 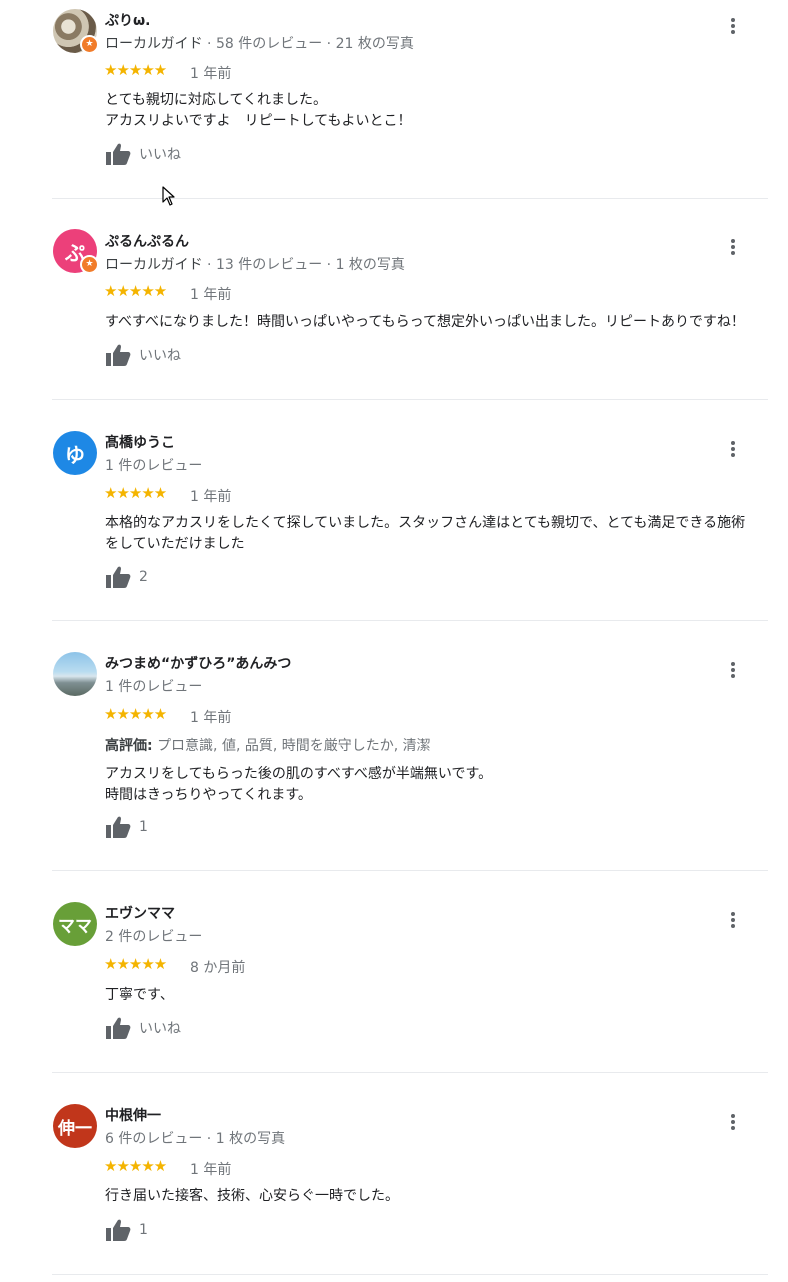 What do you see at coordinates (258, 121) in the screenshot?
I see `review-text-line: アカスリよいですよ リピートしてもよいとこ！` at bounding box center [258, 121].